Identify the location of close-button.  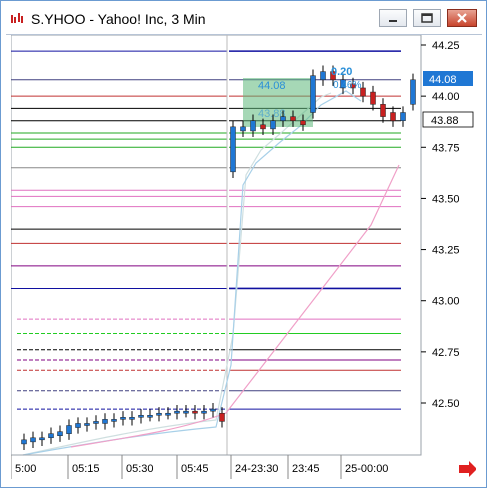
(462, 18).